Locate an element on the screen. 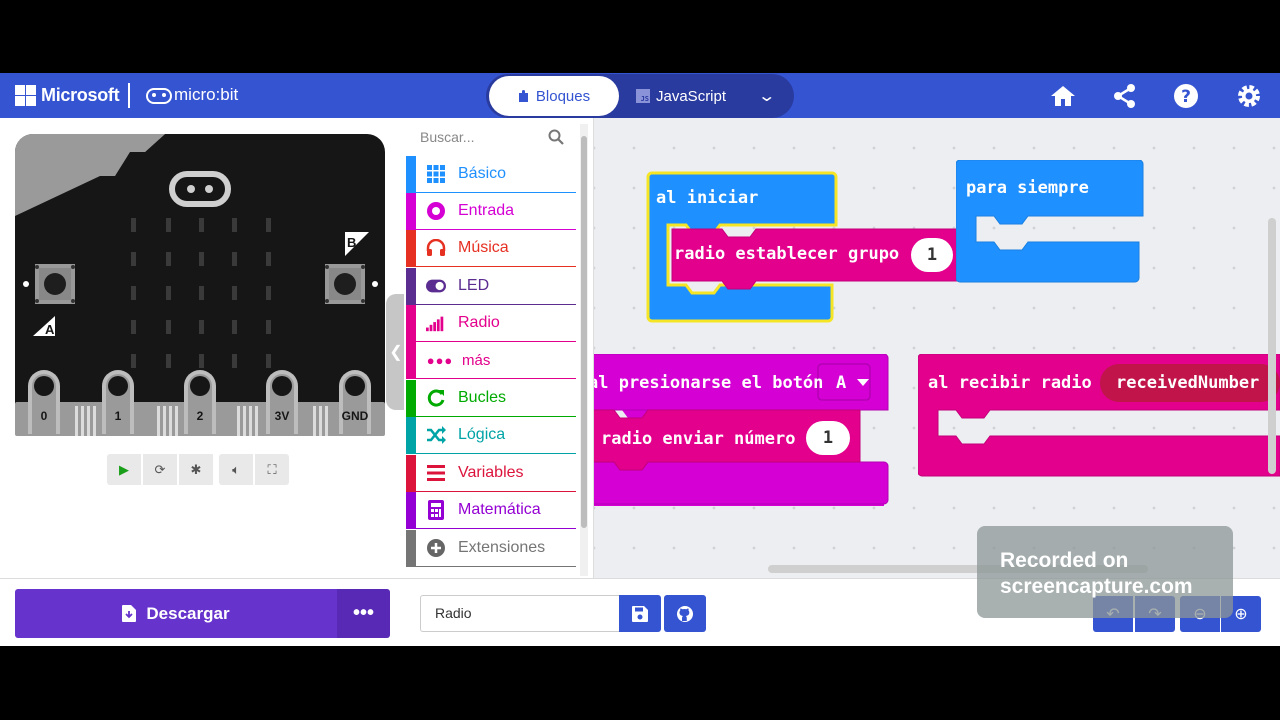 This screenshot has height=720, width=1280. category-label: Música is located at coordinates (483, 247).